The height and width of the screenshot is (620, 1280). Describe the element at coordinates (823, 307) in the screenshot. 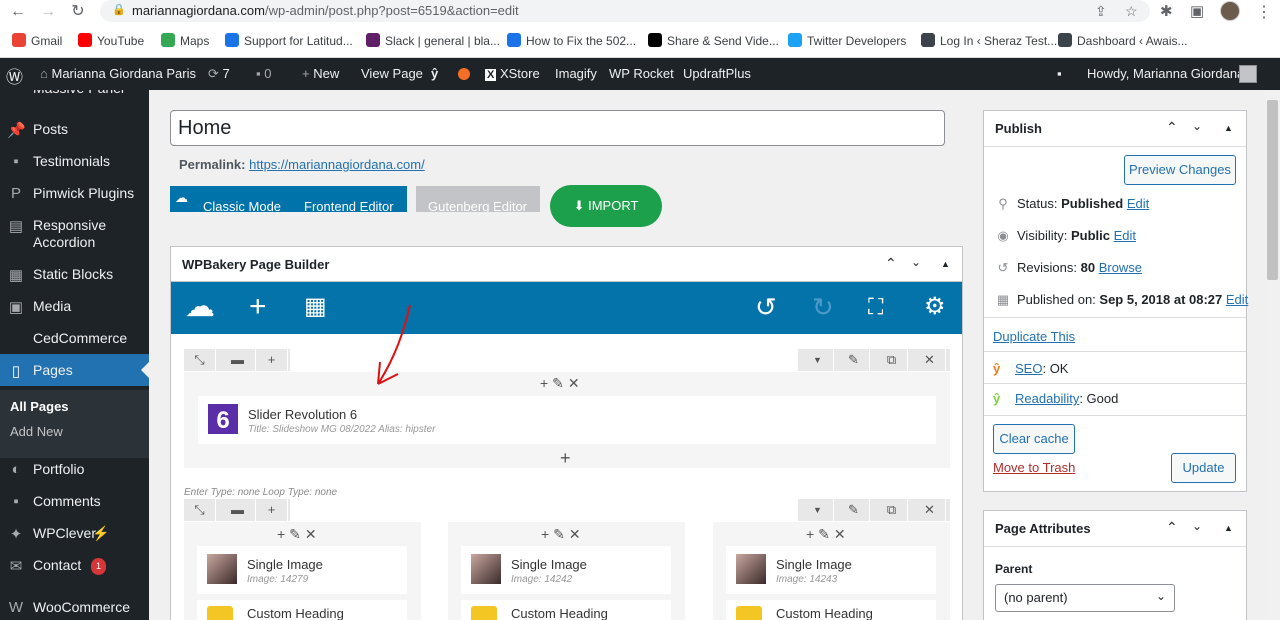

I see `redo-icon: ↻` at that location.